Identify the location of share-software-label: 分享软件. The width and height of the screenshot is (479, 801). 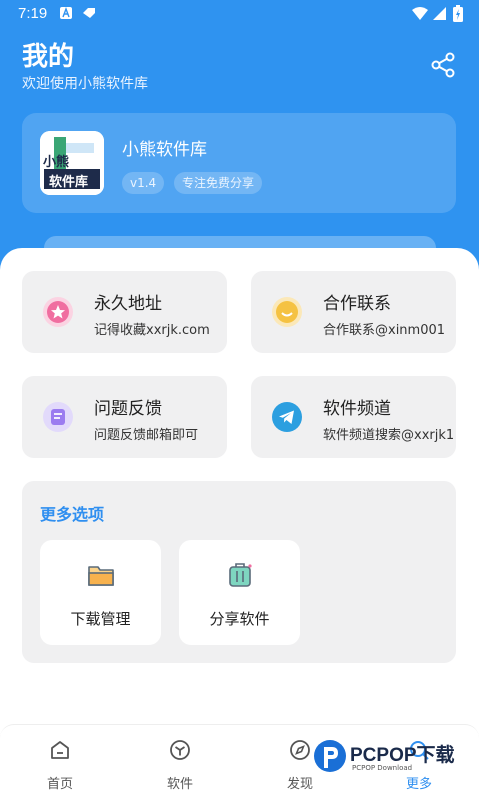
(239, 619).